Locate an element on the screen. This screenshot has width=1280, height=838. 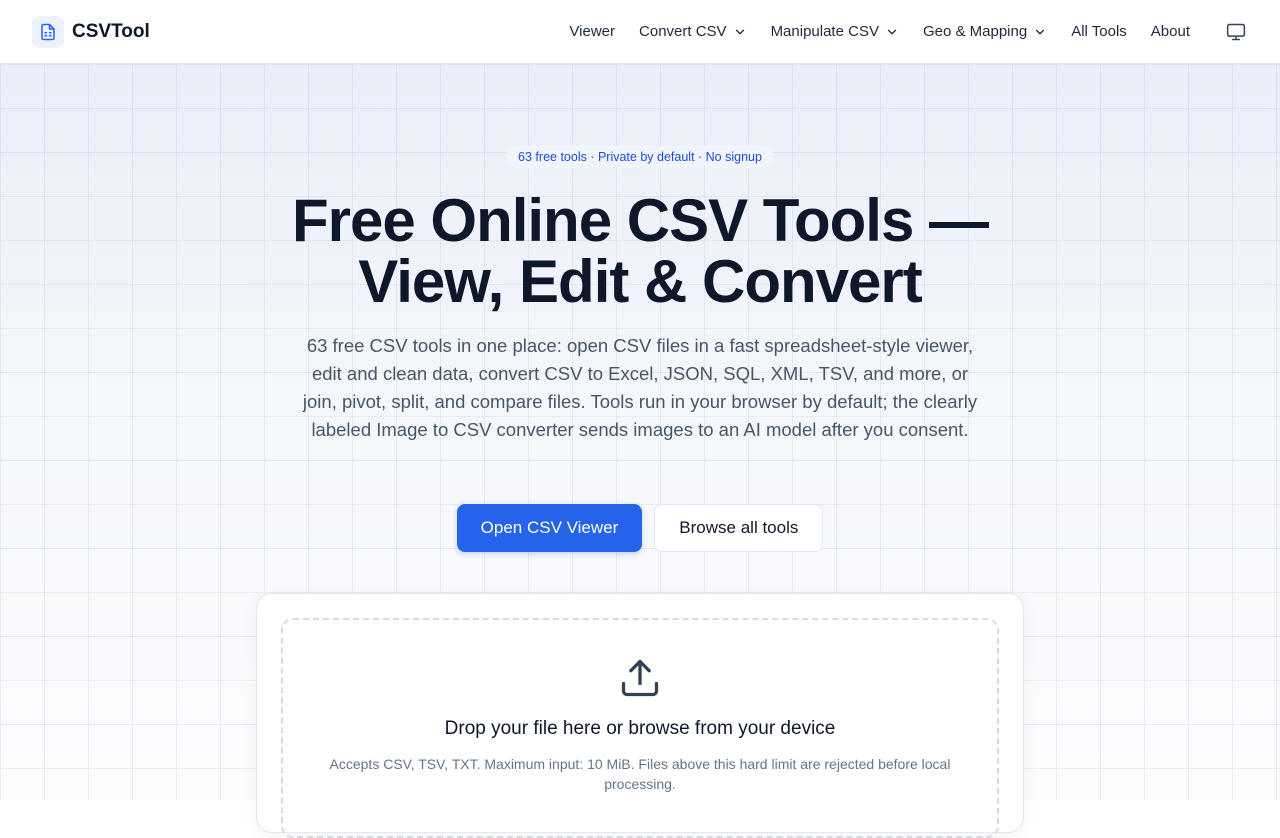
page-title-line-2: View, Edit & Convert is located at coordinates (640, 281).